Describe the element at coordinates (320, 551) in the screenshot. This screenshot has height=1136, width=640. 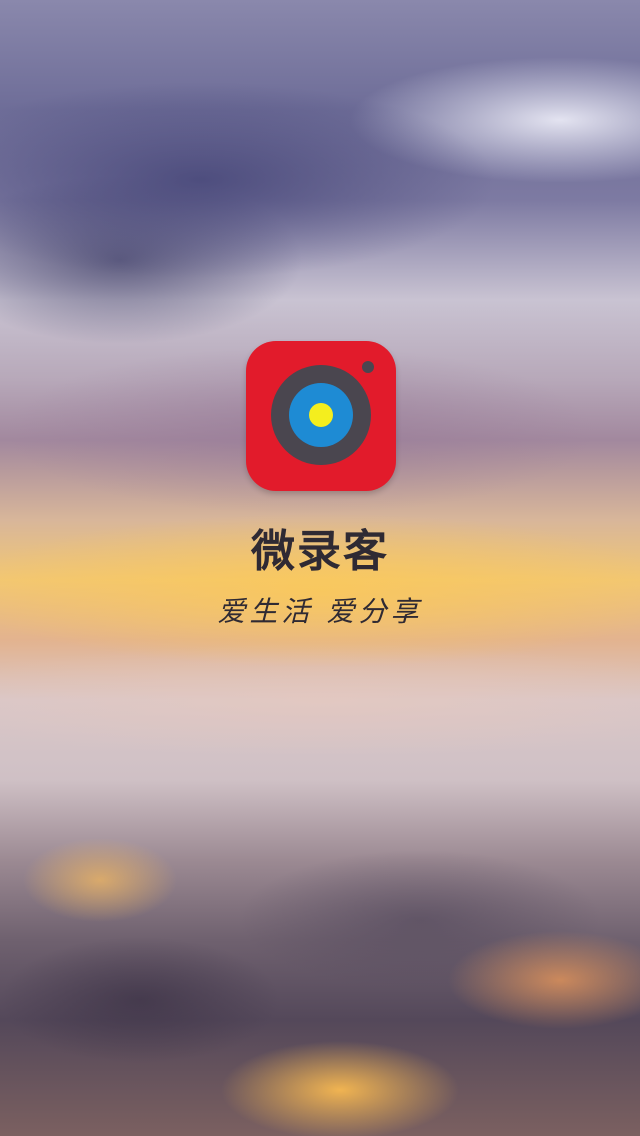
I see `app-name: 微录客` at that location.